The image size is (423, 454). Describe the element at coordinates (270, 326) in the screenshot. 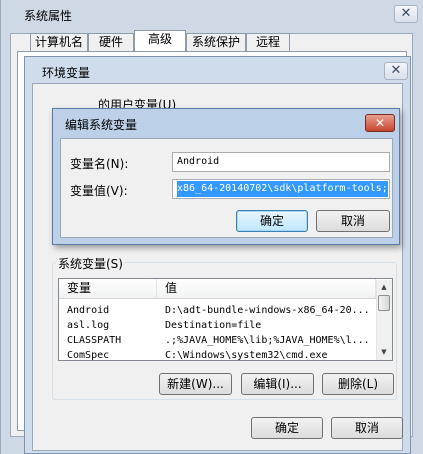

I see `table-row-value: Destination=file` at that location.